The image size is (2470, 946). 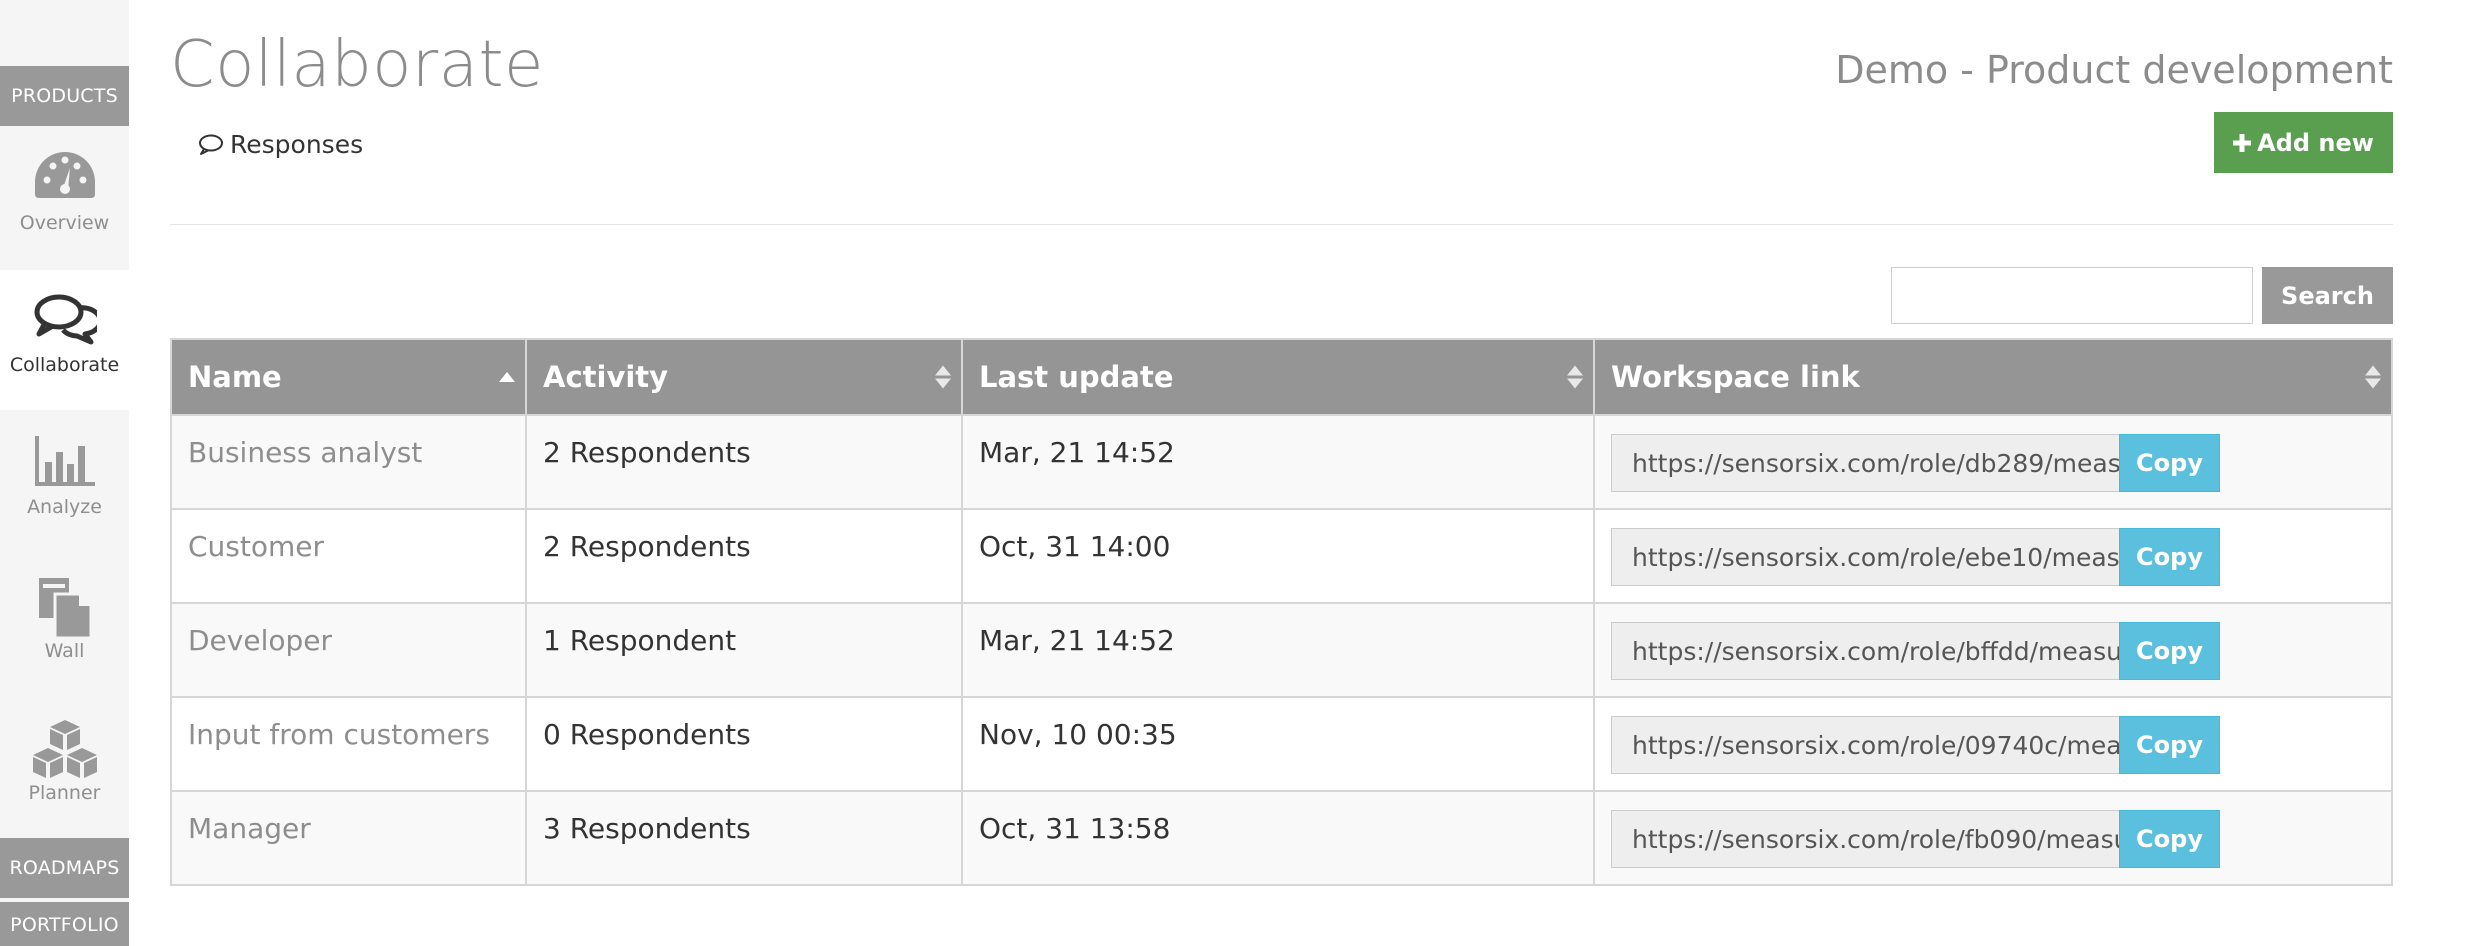 What do you see at coordinates (211, 144) in the screenshot?
I see `comment-icon` at bounding box center [211, 144].